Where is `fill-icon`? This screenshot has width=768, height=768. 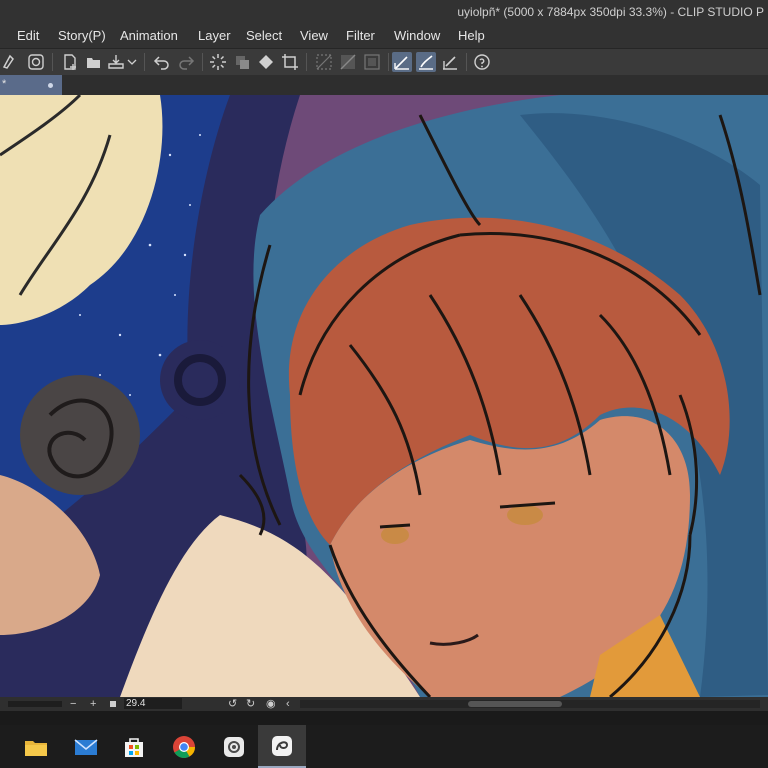
fill-icon is located at coordinates (266, 62).